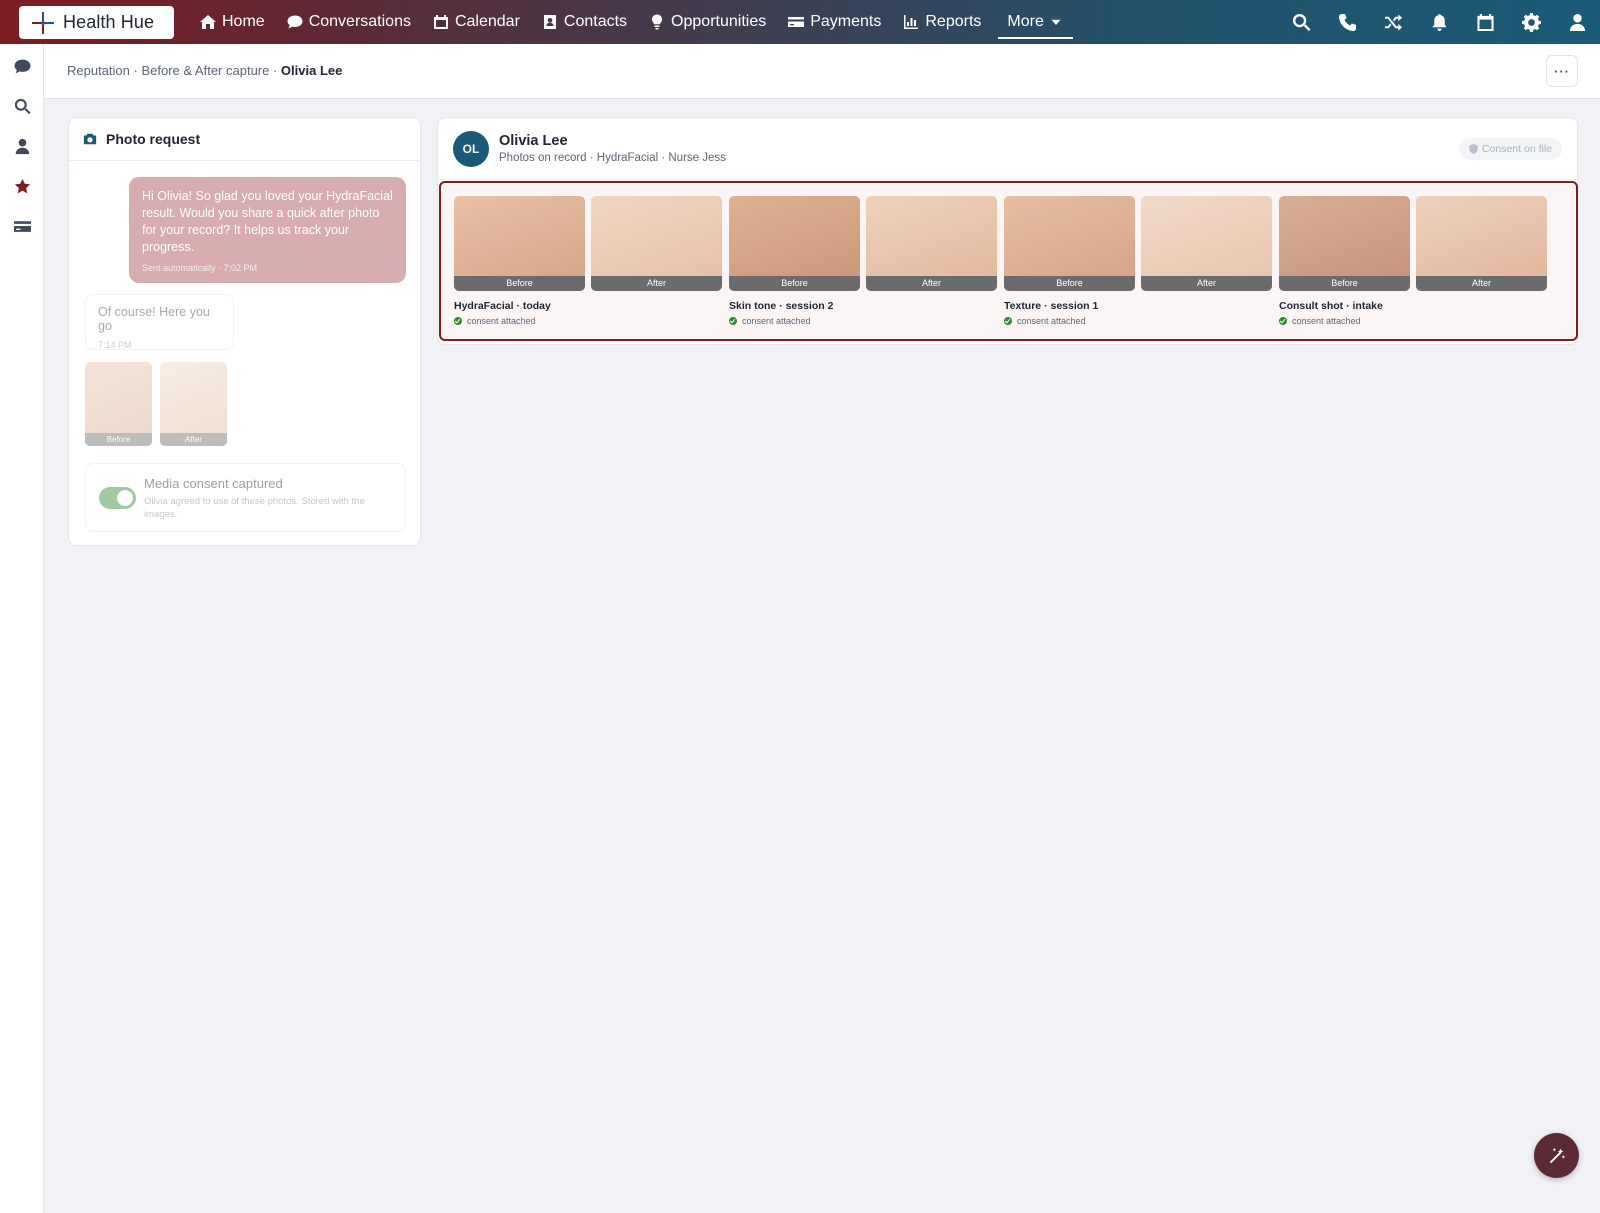 The image size is (1600, 1213). I want to click on nav-settings-button, so click(1531, 22).